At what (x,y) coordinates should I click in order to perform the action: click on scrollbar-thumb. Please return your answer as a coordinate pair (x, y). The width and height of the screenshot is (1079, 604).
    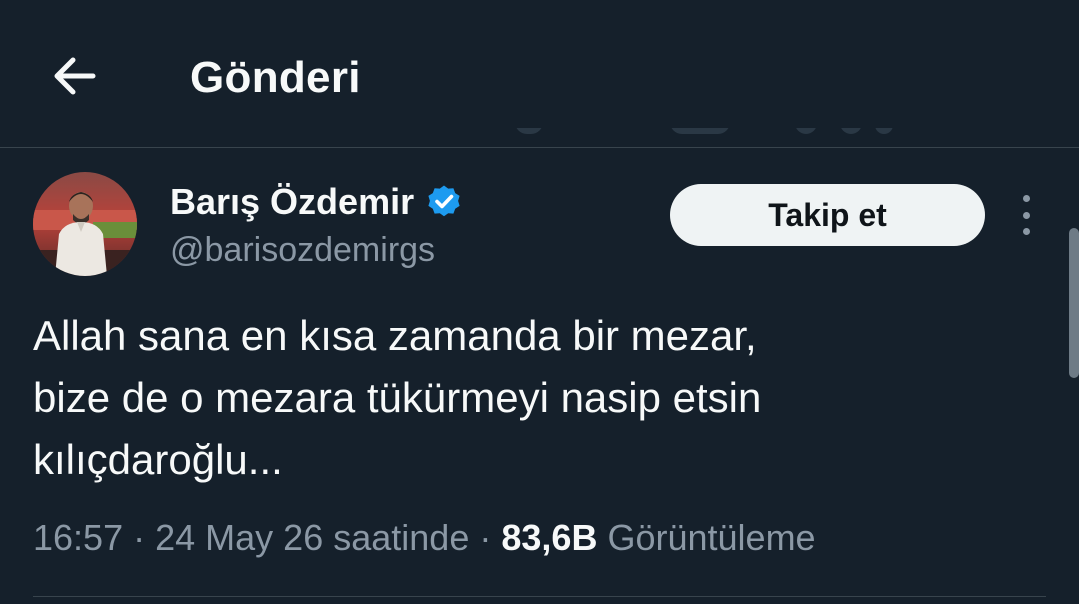
    Looking at the image, I should click on (1074, 303).